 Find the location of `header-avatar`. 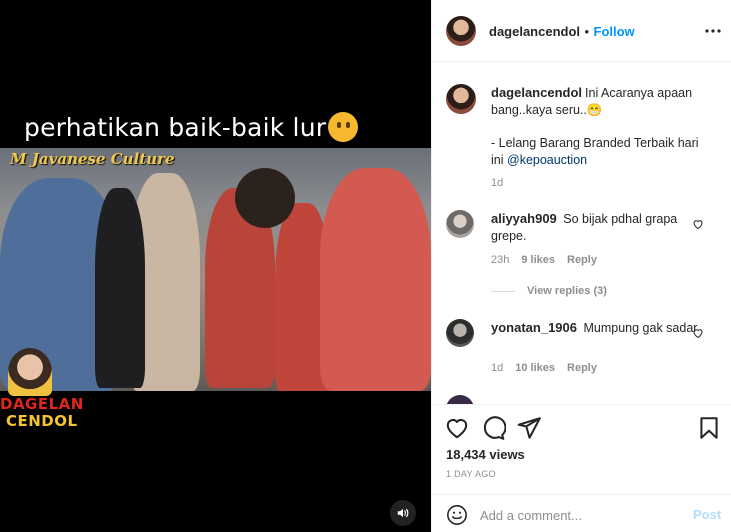

header-avatar is located at coordinates (461, 31).